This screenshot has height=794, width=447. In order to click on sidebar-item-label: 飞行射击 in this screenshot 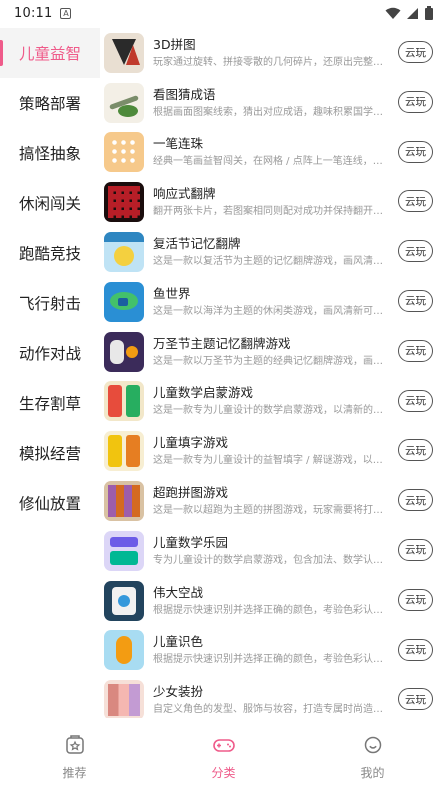, I will do `click(49, 304)`.